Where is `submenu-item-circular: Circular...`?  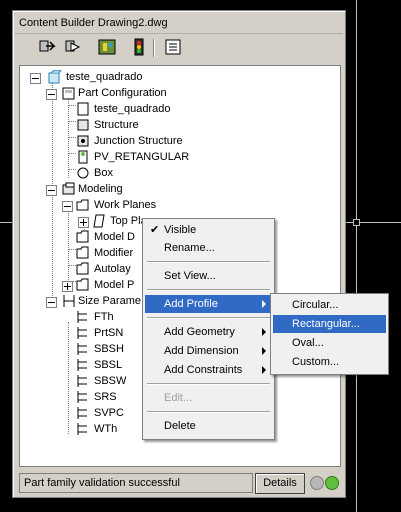
submenu-item-circular: Circular... is located at coordinates (329, 305).